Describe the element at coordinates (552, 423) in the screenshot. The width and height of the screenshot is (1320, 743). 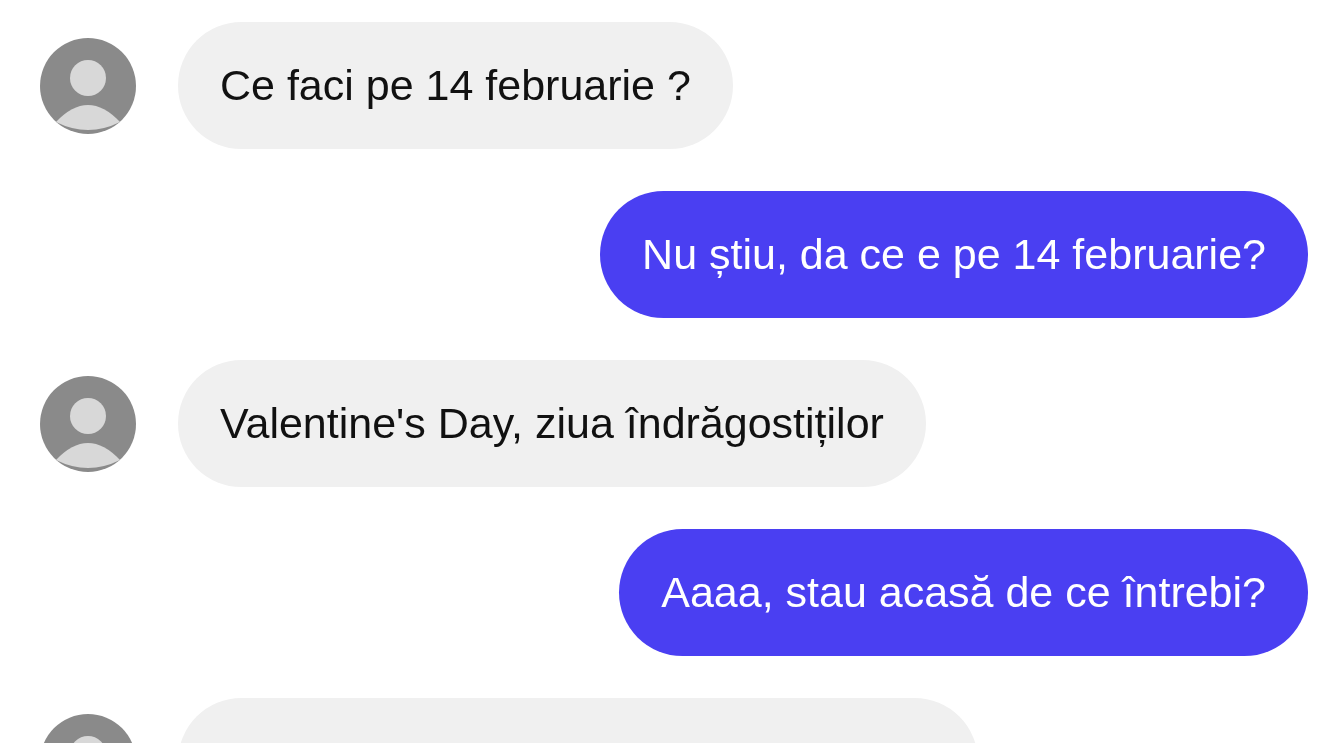
I see `message-bubble: Valentine's Day, ziua îndrăgostiților` at that location.